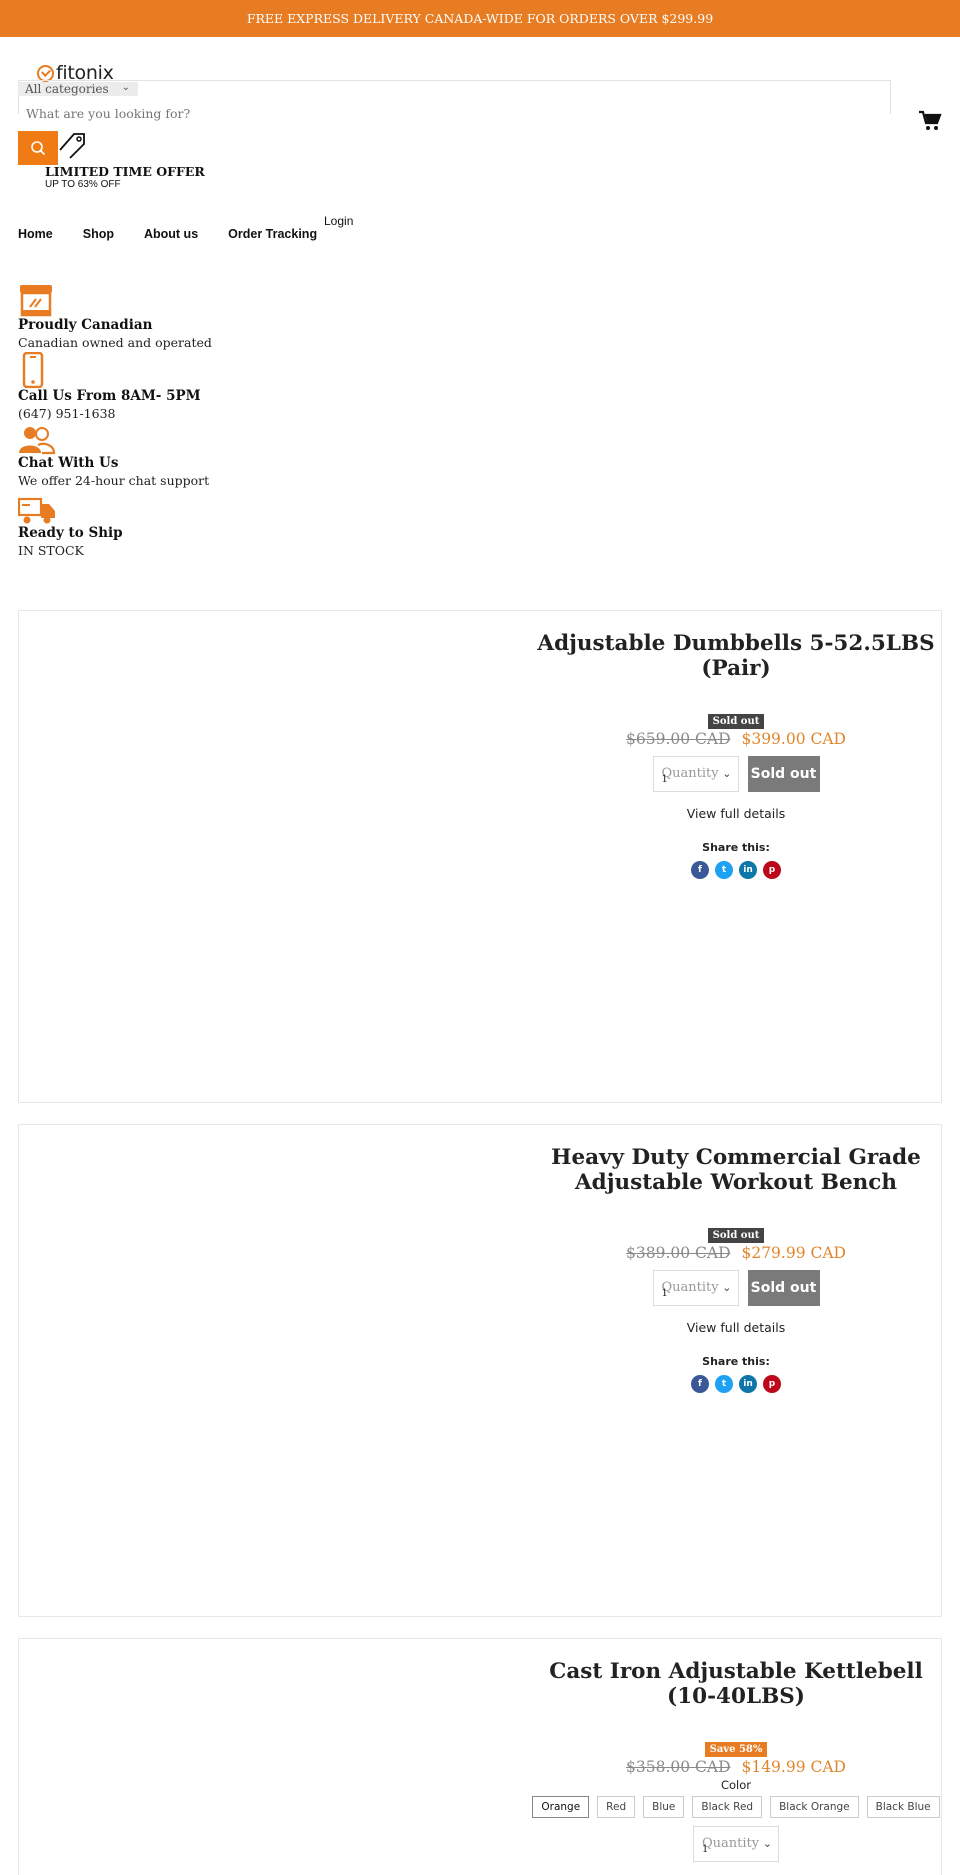 The width and height of the screenshot is (960, 1875). I want to click on category-select: All categories ⌄, so click(78, 89).